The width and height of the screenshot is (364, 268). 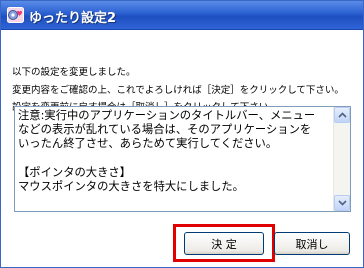 I want to click on details-line: 【ポインタの大きさ】, so click(x=74, y=172).